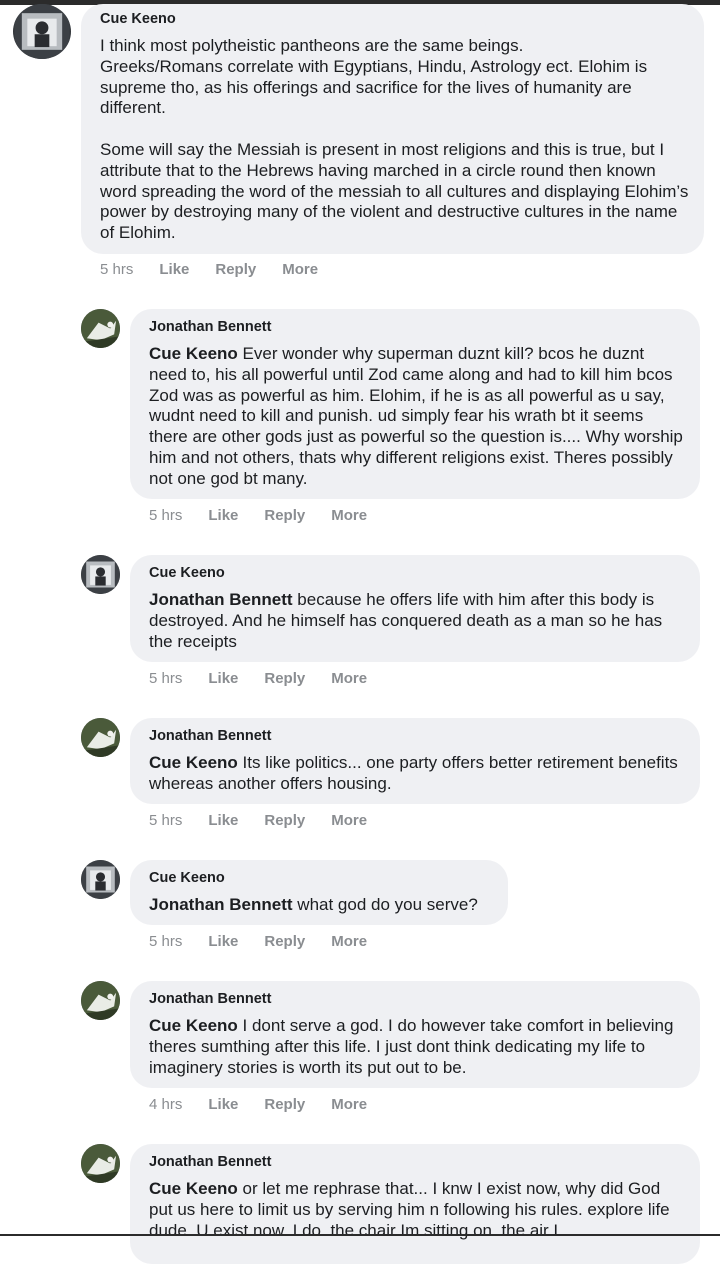 The height and width of the screenshot is (1264, 720). I want to click on comment-time: 4 hrs, so click(165, 1104).